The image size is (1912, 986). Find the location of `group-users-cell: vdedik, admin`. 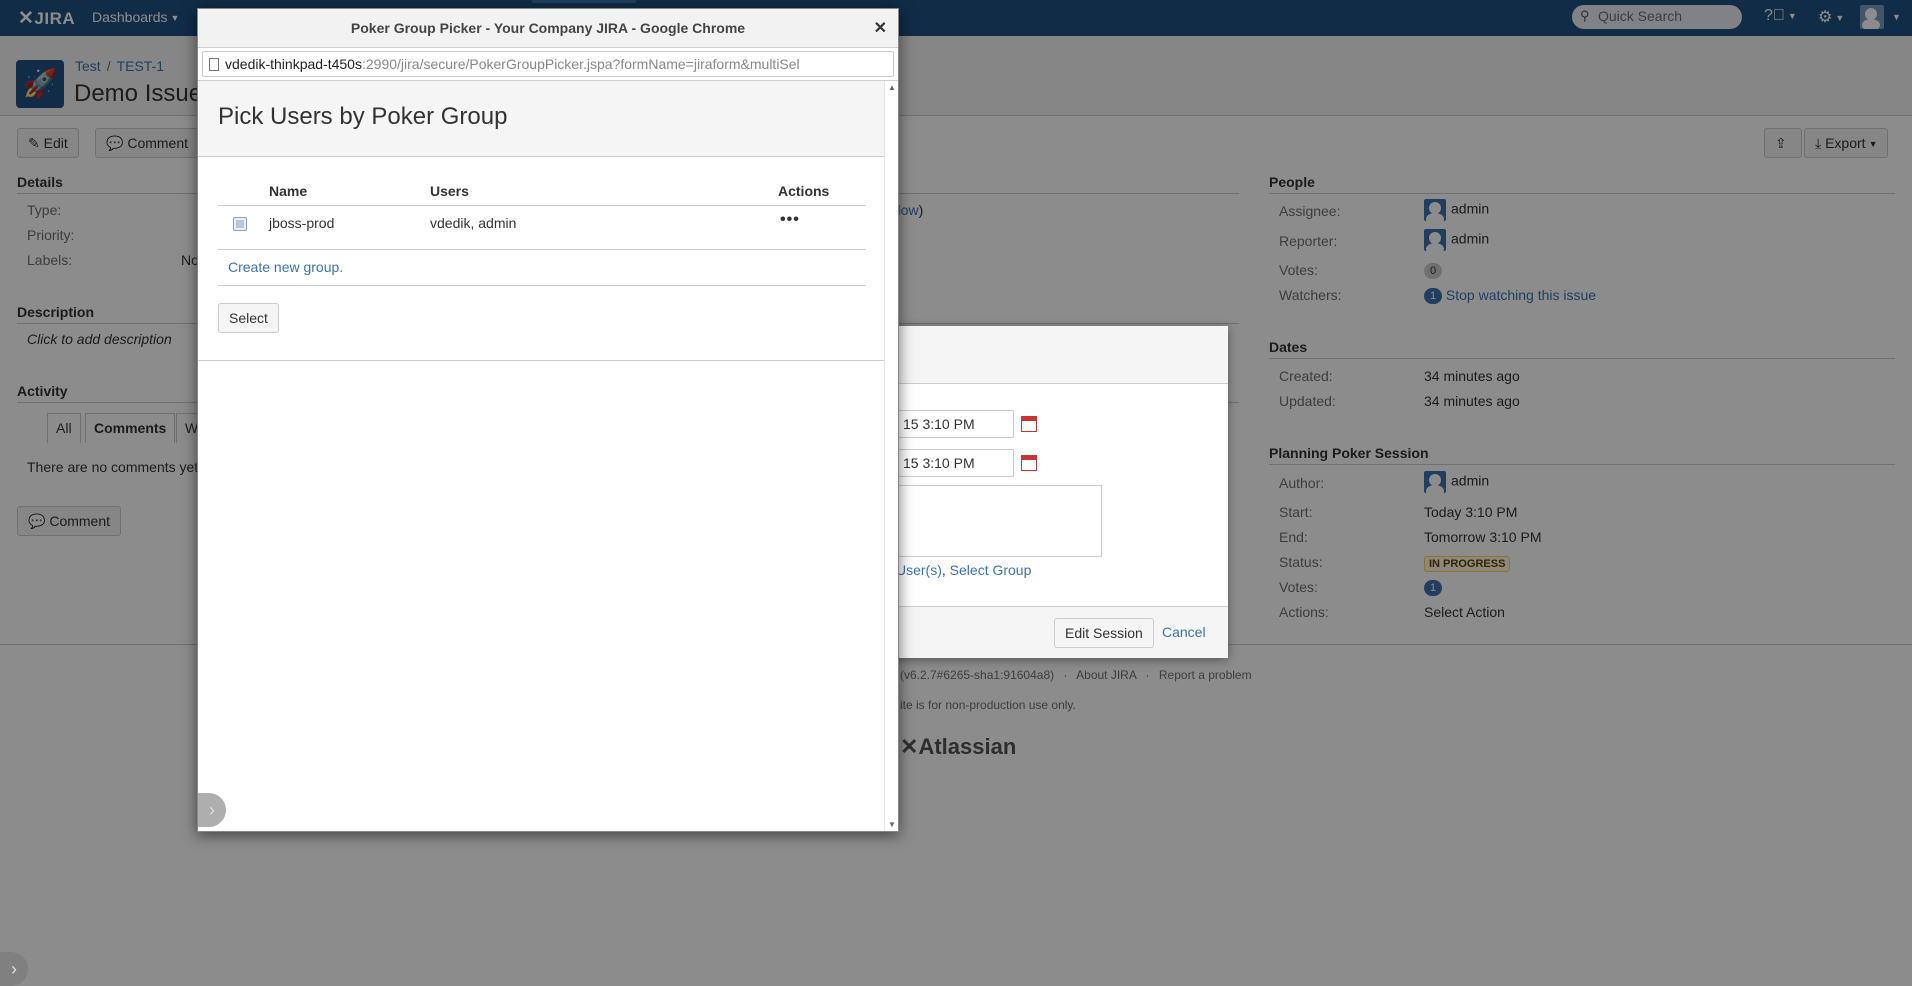

group-users-cell: vdedik, admin is located at coordinates (473, 223).